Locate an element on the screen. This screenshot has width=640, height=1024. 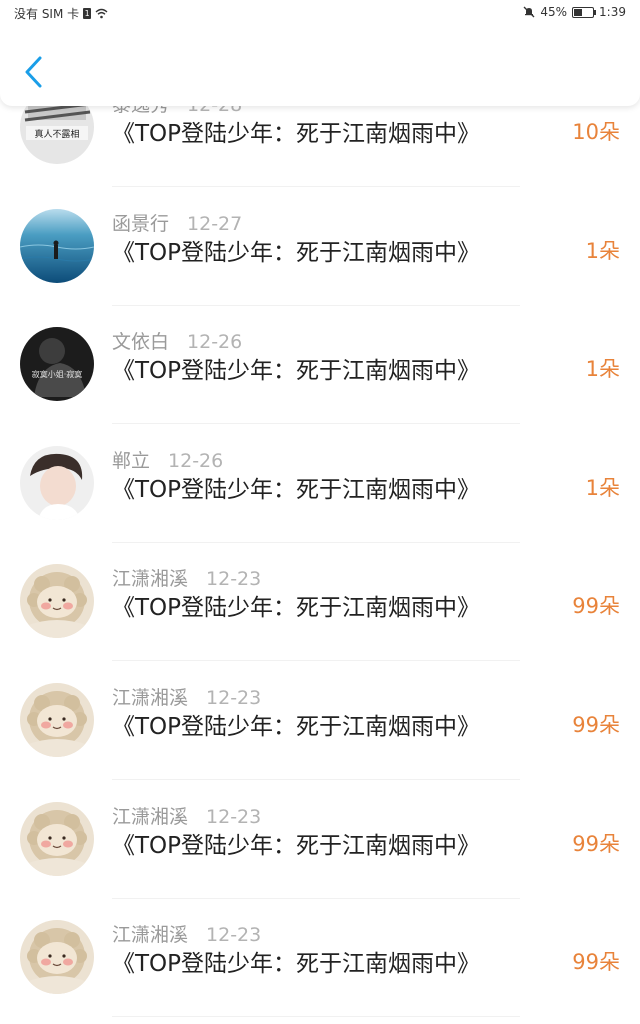
chevron-left-icon is located at coordinates (33, 72).